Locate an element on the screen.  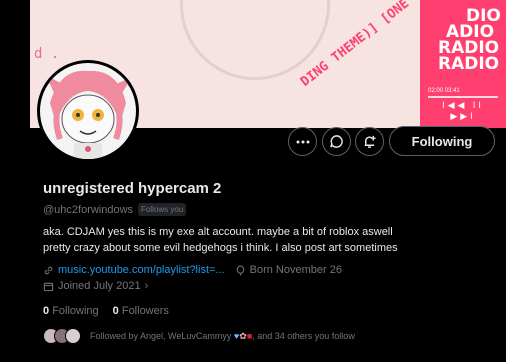
profile-avatar is located at coordinates (88, 111).